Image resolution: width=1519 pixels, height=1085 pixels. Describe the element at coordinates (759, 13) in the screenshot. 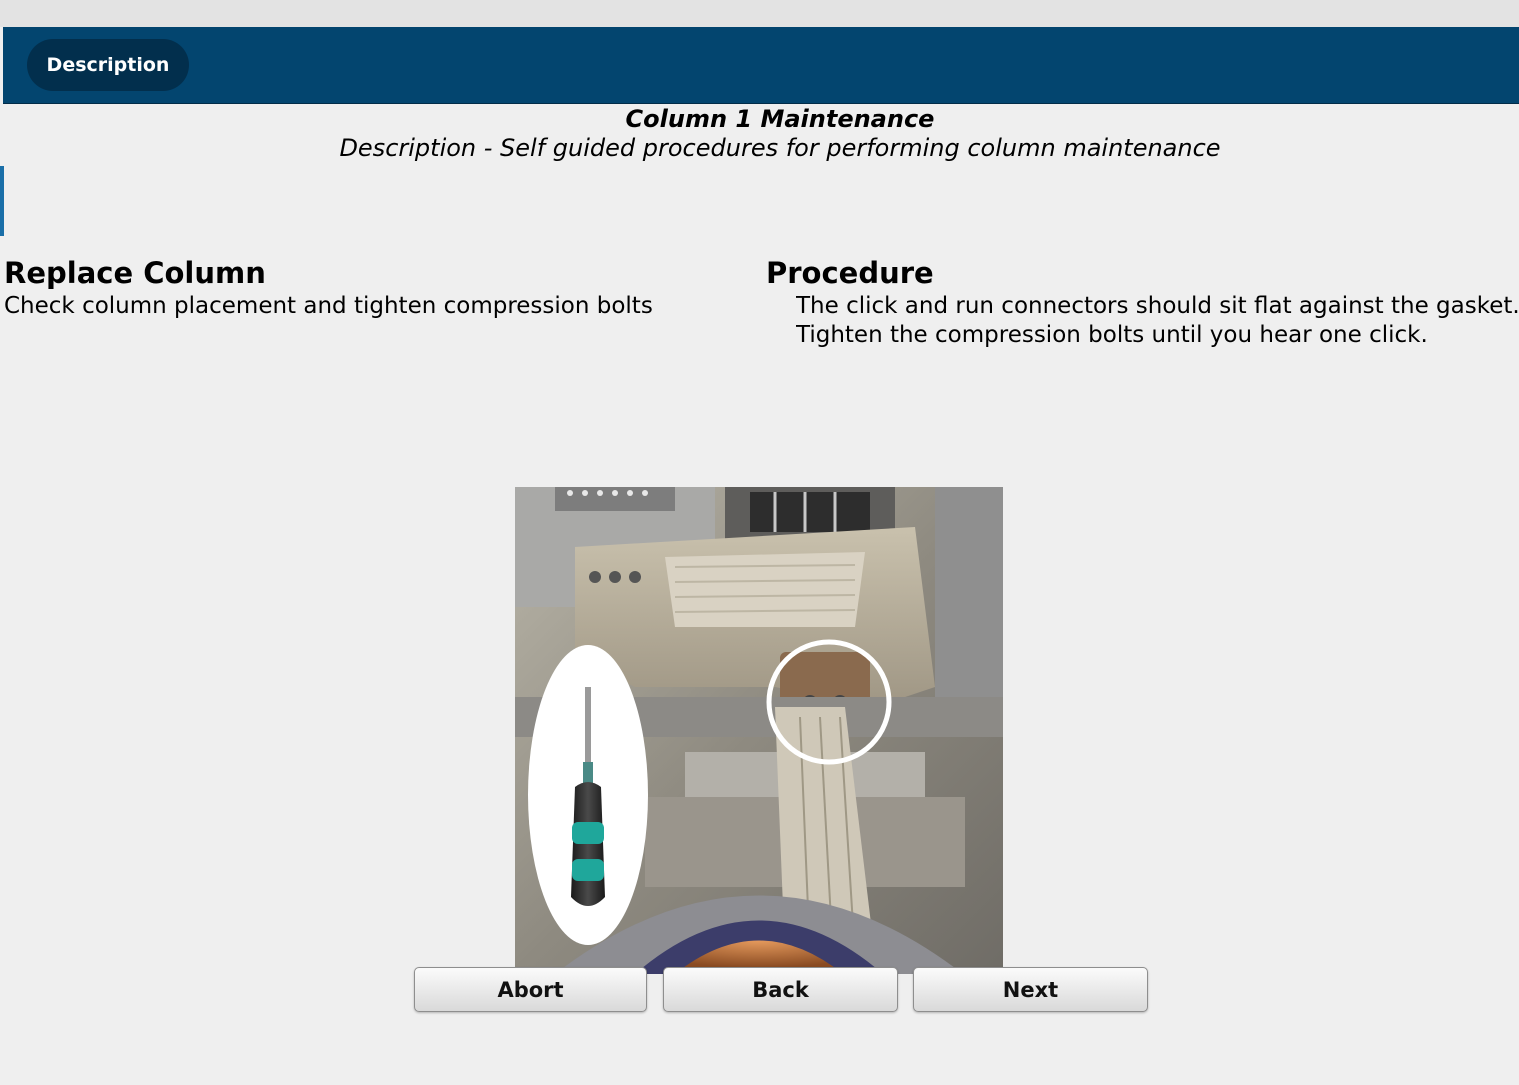

I see `window-top-strip` at that location.